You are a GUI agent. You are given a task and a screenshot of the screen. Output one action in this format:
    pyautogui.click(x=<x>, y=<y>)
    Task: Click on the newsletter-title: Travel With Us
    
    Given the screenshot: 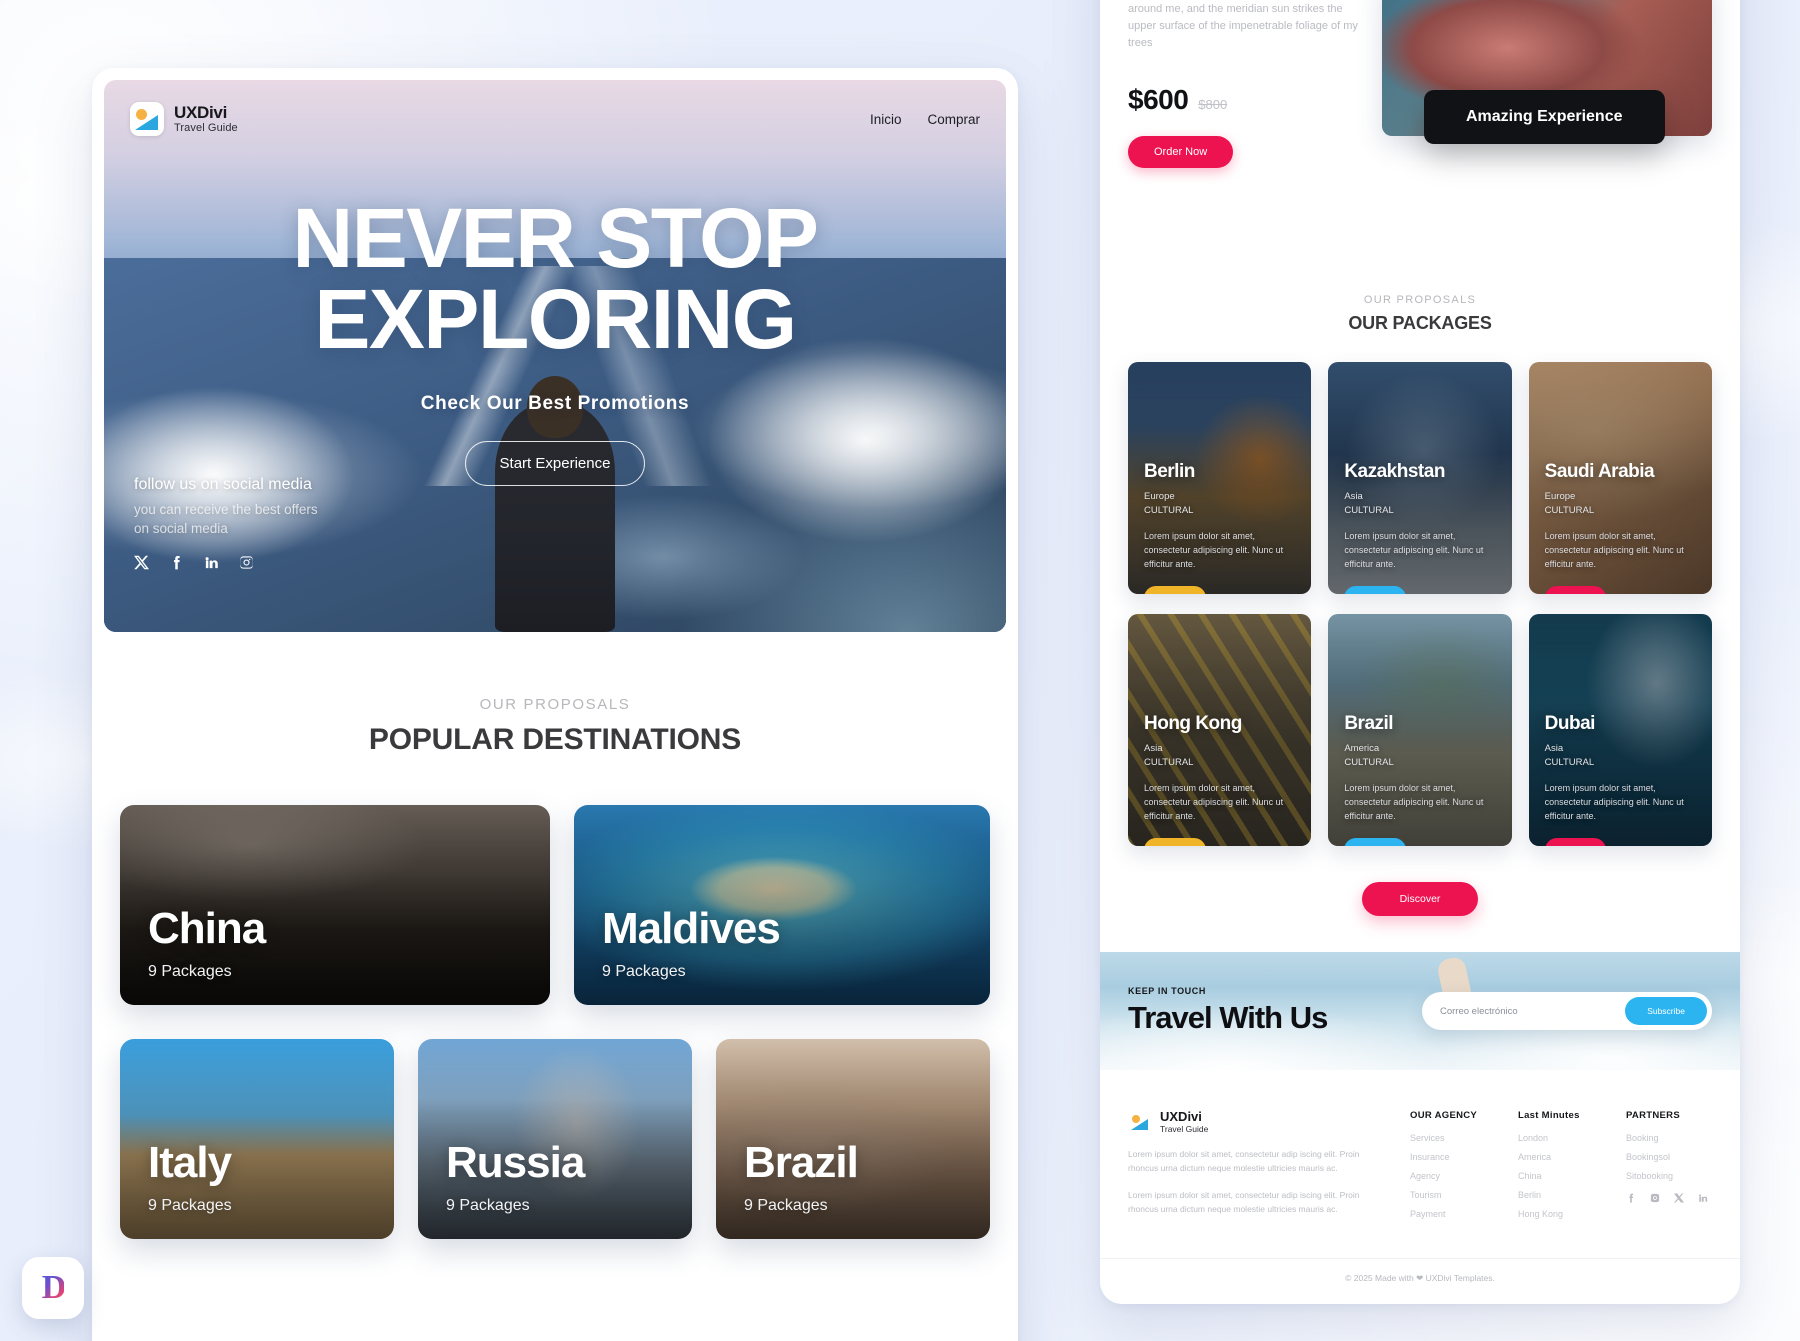 What is the action you would take?
    pyautogui.click(x=1228, y=1018)
    